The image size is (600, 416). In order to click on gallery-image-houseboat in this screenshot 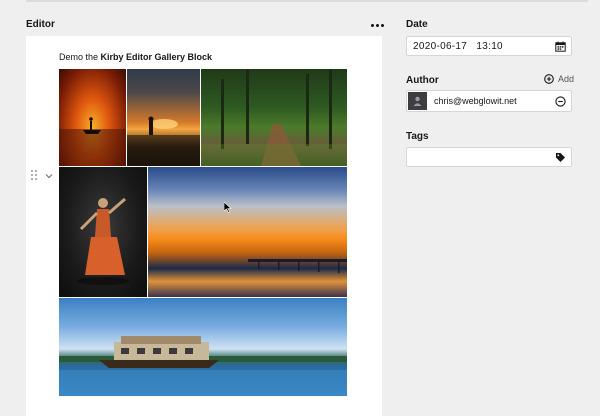, I will do `click(203, 347)`.